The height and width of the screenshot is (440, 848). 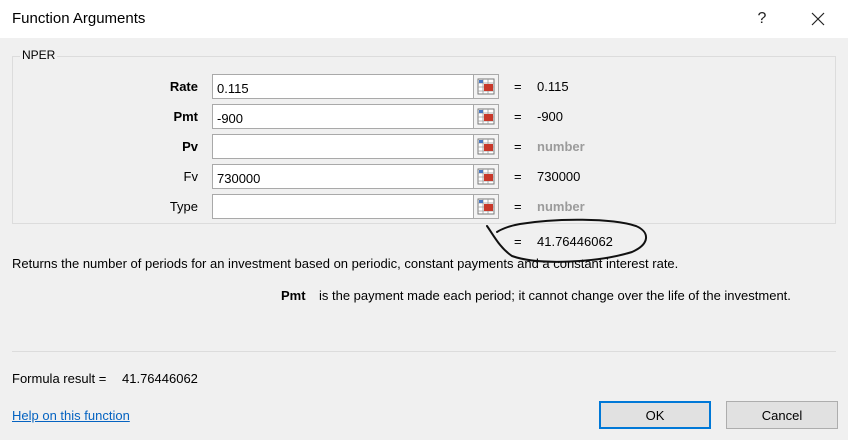 I want to click on rate-range-button, so click(x=486, y=86).